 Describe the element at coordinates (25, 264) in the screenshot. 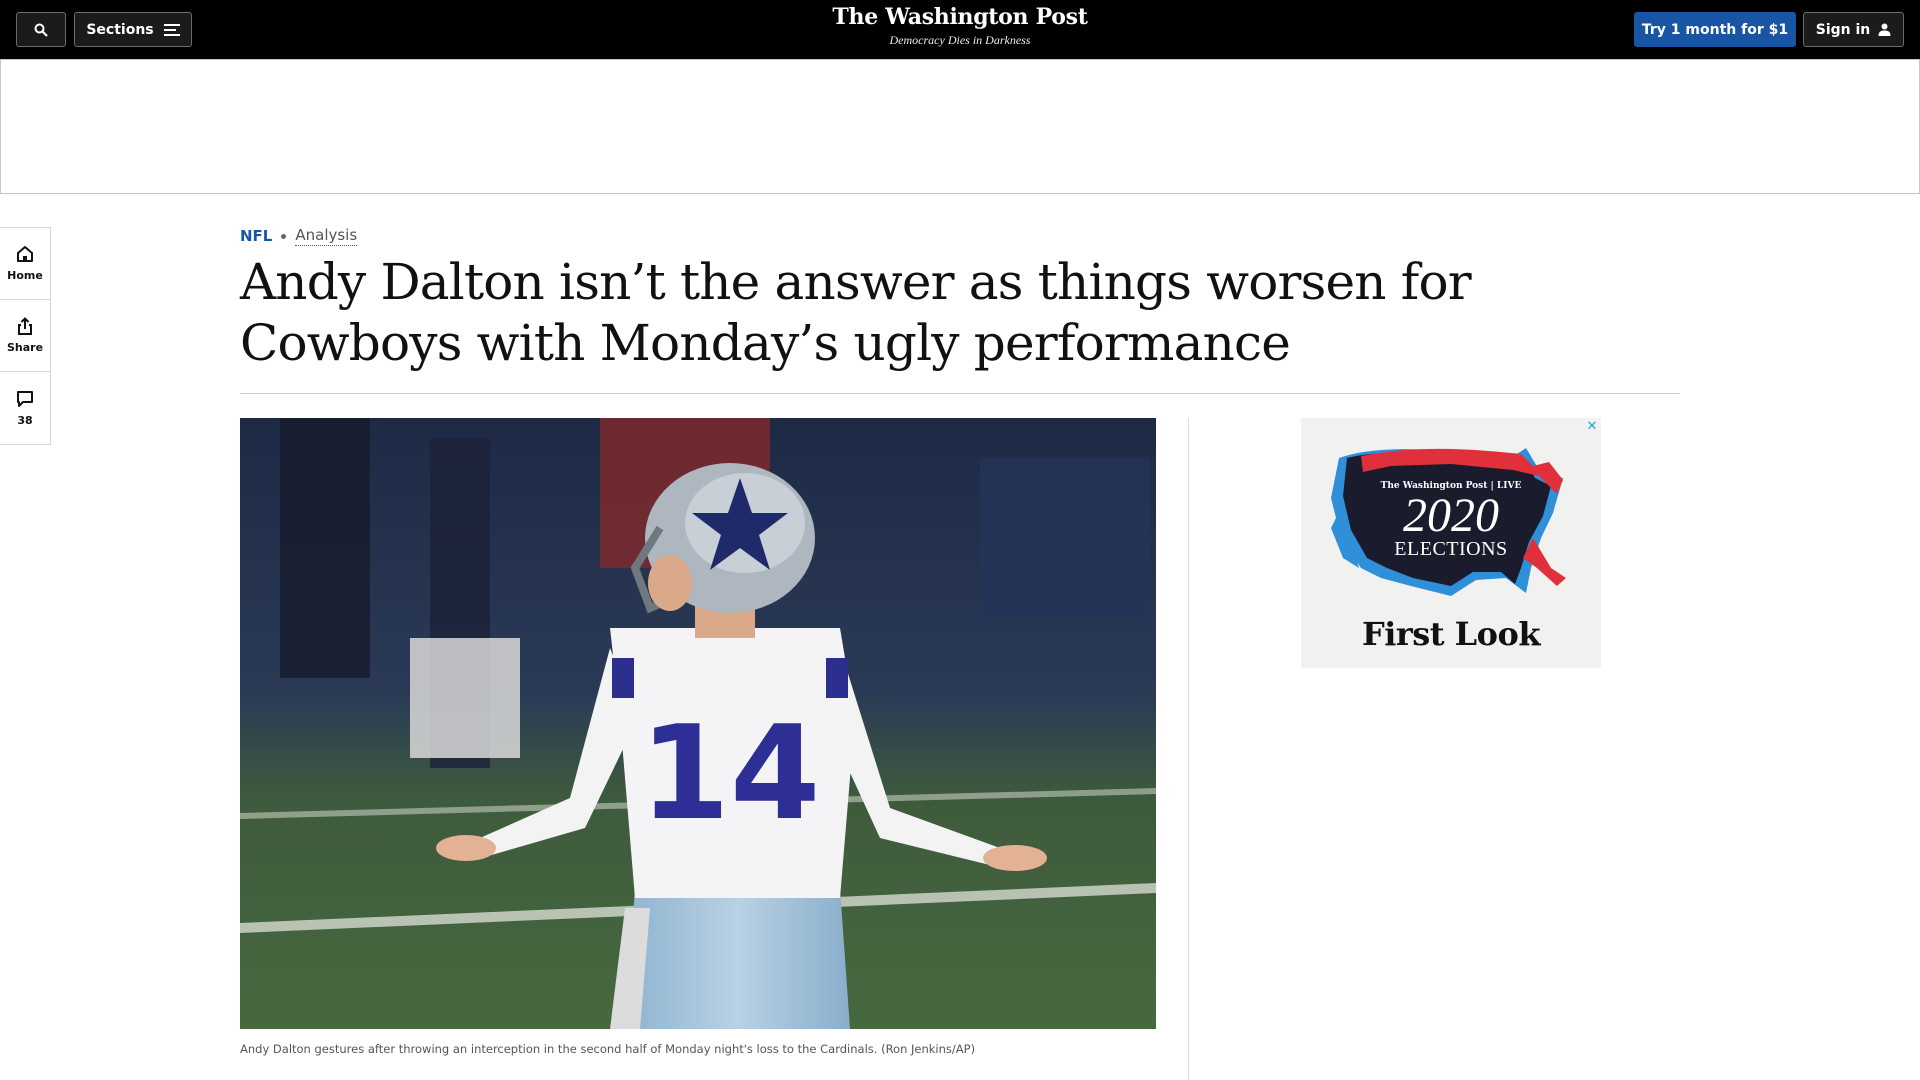

I see `rail-home-button: Home` at that location.